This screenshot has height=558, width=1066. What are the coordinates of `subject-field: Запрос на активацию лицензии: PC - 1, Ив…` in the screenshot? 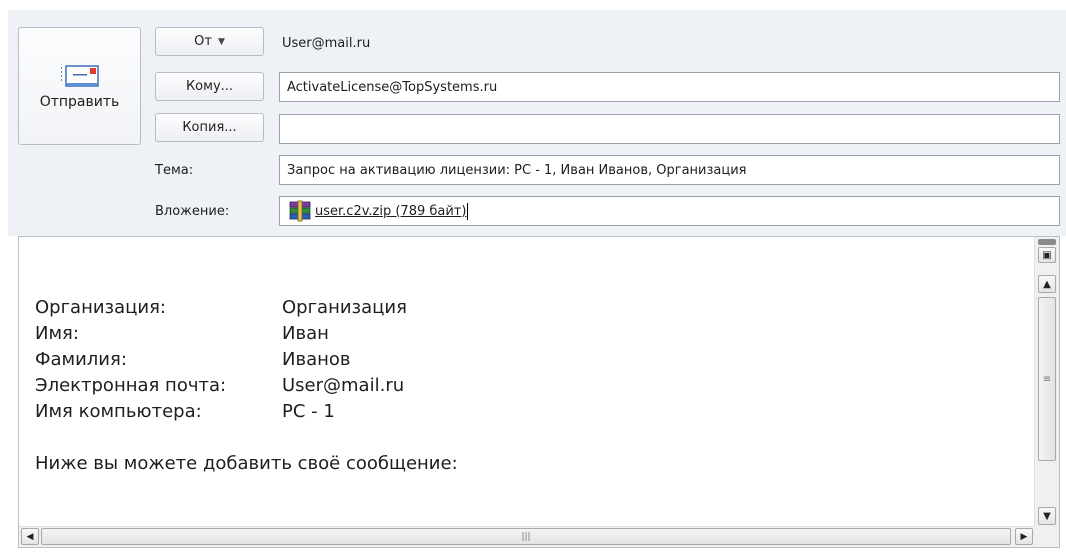 It's located at (669, 170).